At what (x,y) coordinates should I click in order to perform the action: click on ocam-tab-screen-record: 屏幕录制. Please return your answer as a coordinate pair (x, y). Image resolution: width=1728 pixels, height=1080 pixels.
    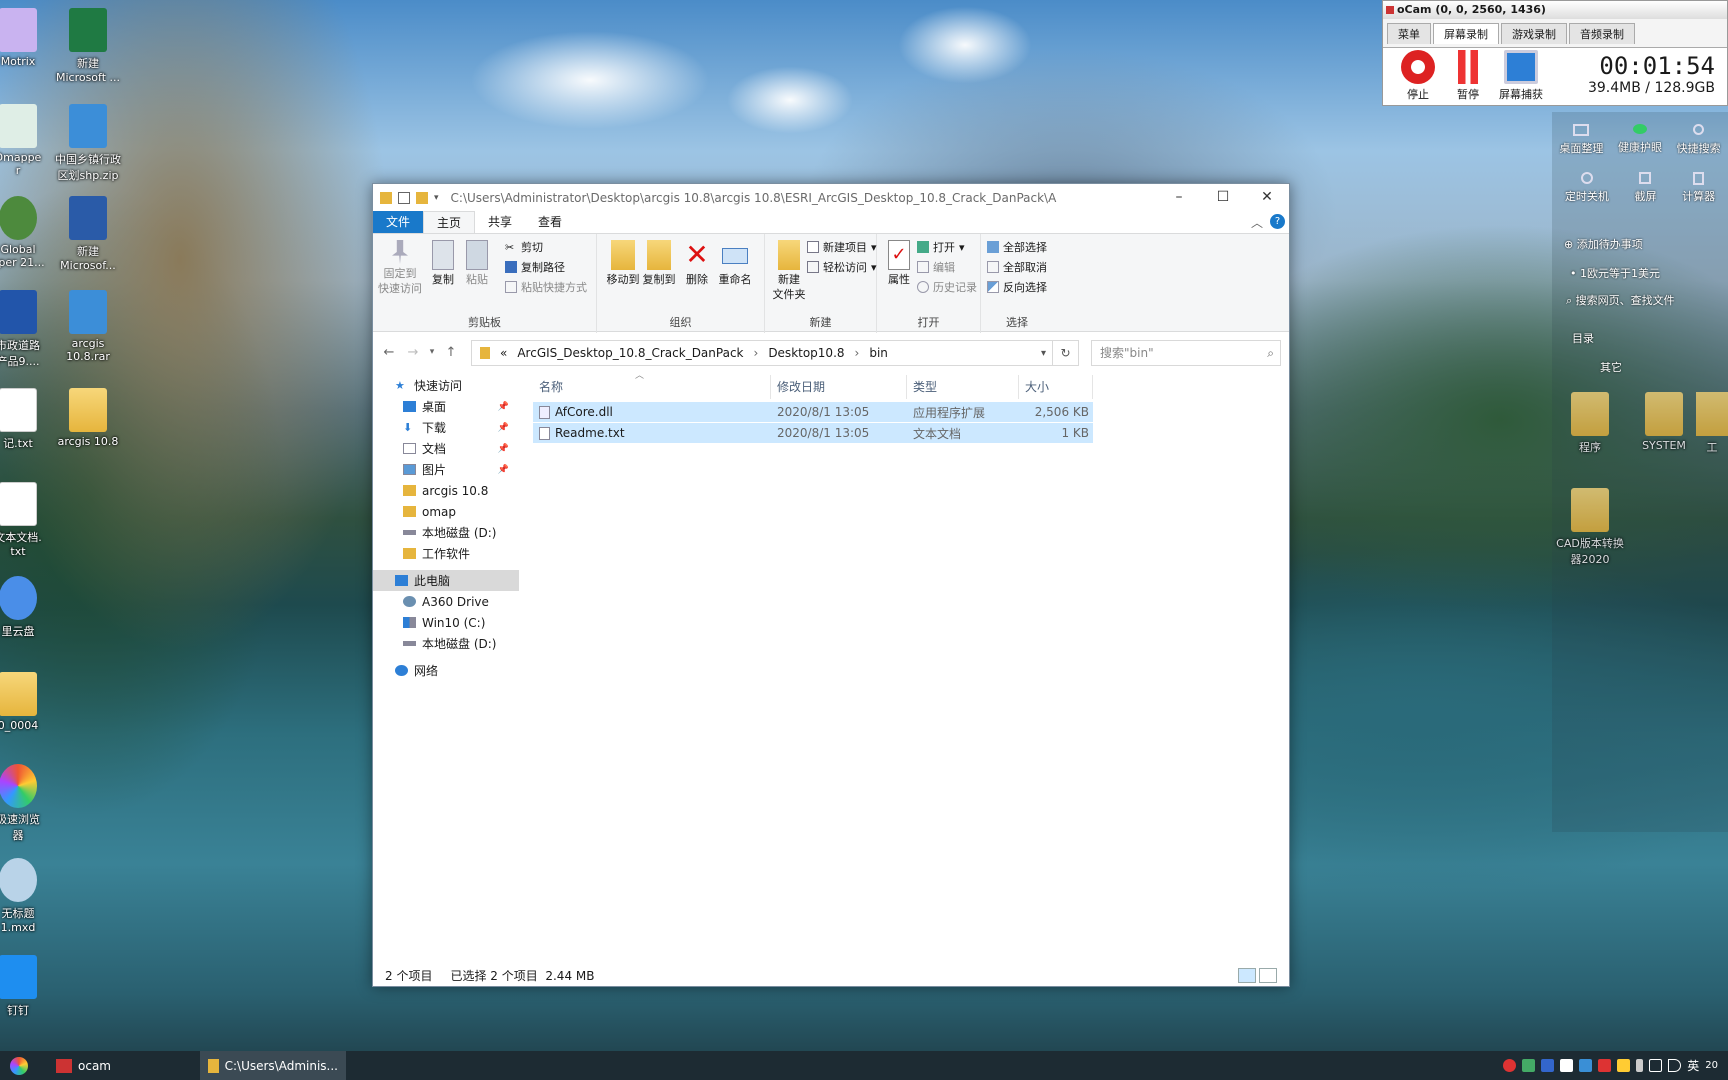
    Looking at the image, I should click on (1466, 33).